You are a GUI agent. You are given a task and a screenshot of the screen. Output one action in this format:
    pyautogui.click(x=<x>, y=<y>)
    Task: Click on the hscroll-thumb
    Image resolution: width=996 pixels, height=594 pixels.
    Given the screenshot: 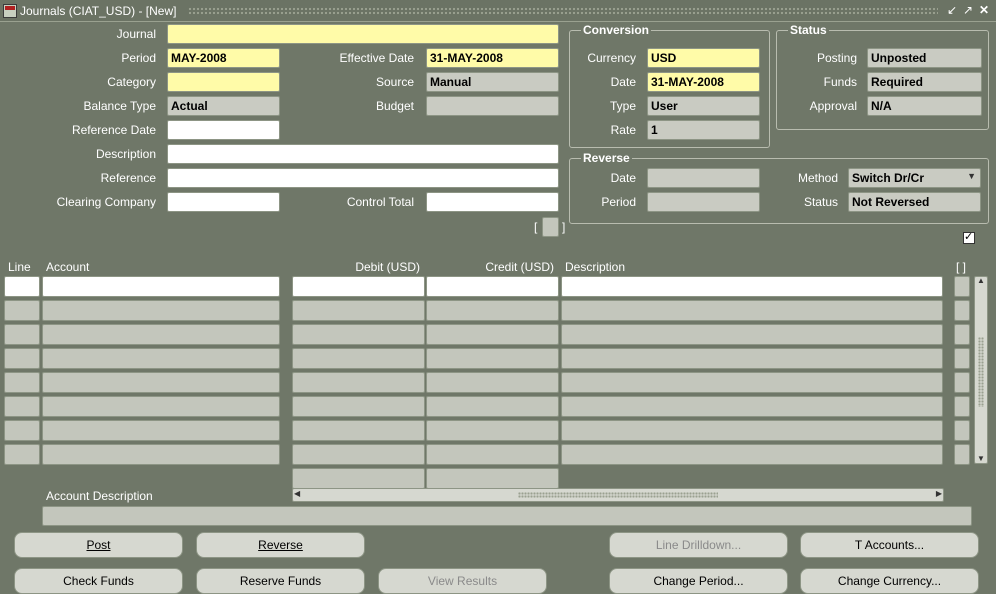 What is the action you would take?
    pyautogui.click(x=618, y=495)
    